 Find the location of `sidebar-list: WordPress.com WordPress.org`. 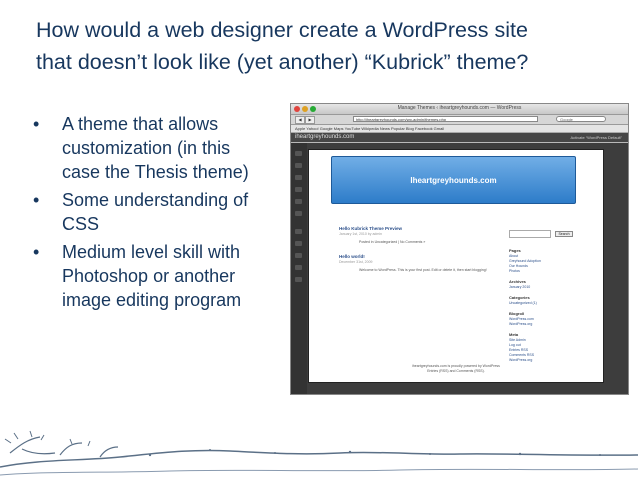

sidebar-list: WordPress.com WordPress.org is located at coordinates (541, 322).